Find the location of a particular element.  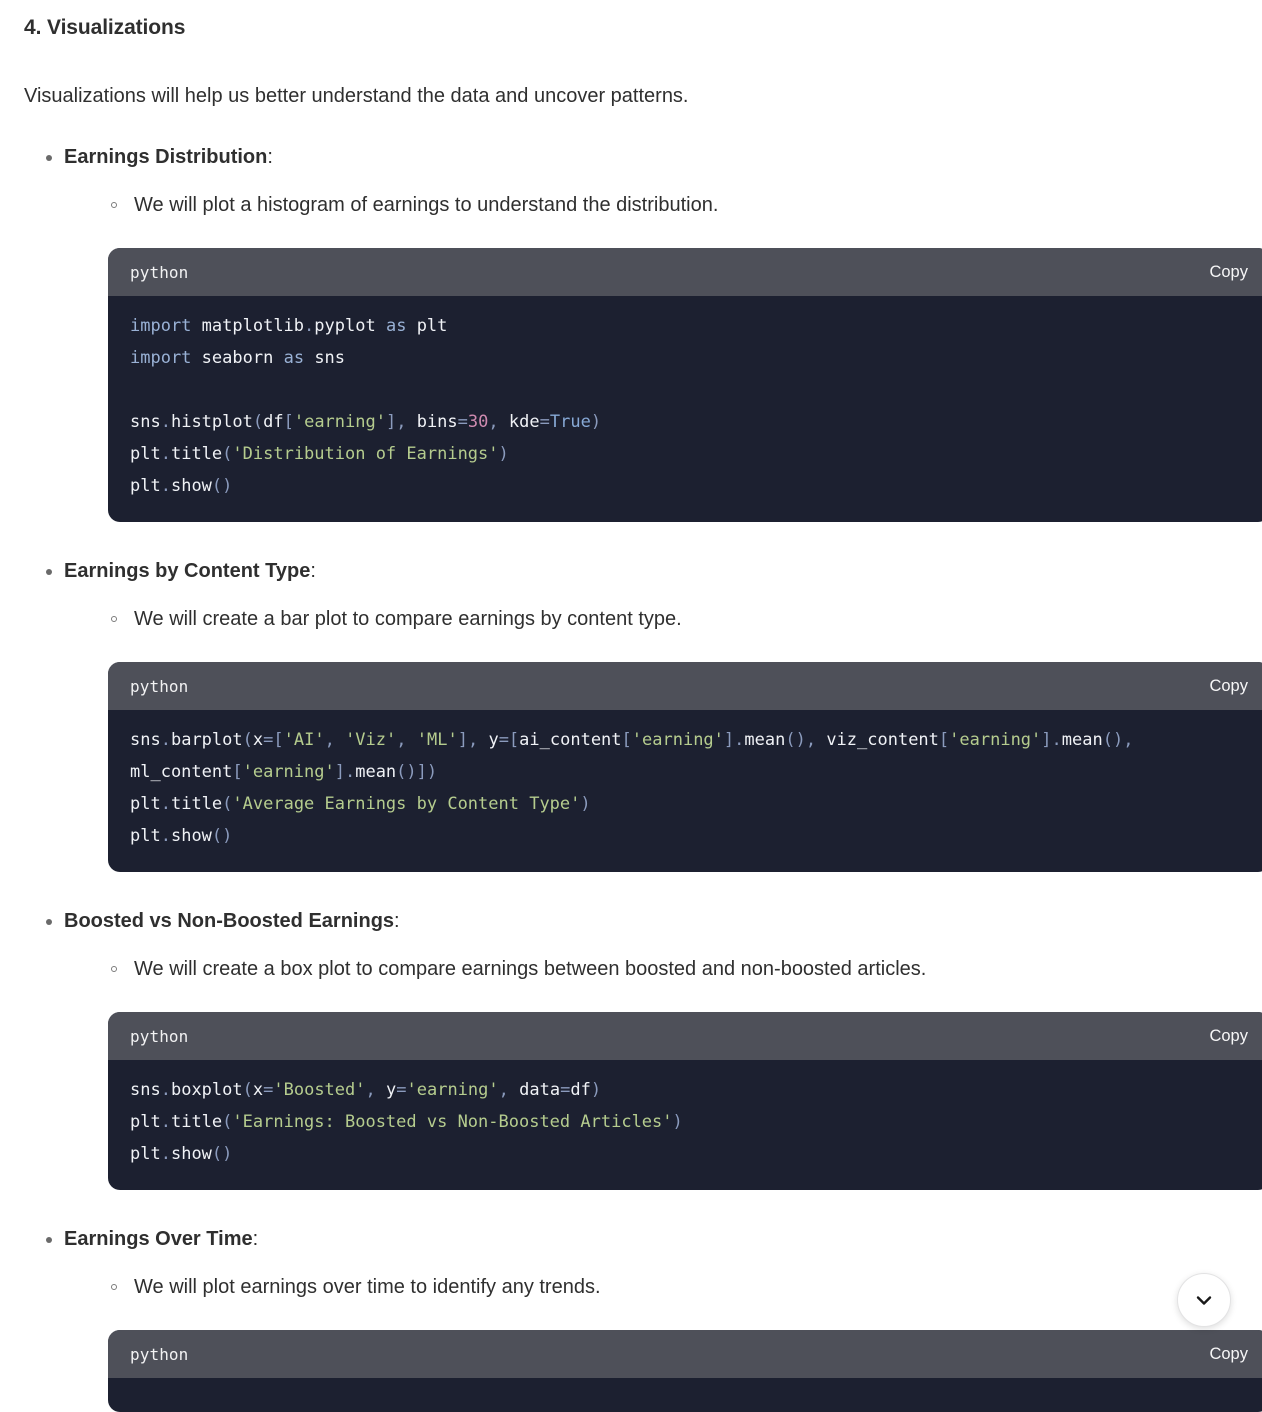

chevron-down-icon is located at coordinates (1204, 1300).